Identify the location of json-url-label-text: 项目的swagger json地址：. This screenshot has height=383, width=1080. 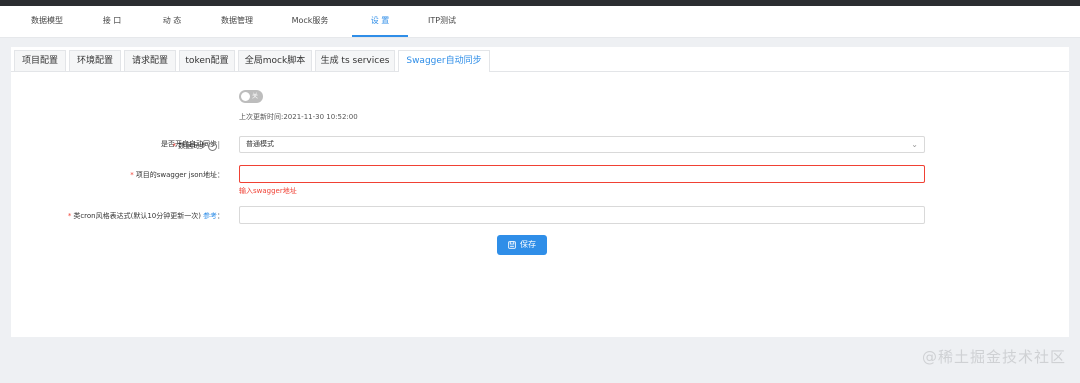
(179, 175).